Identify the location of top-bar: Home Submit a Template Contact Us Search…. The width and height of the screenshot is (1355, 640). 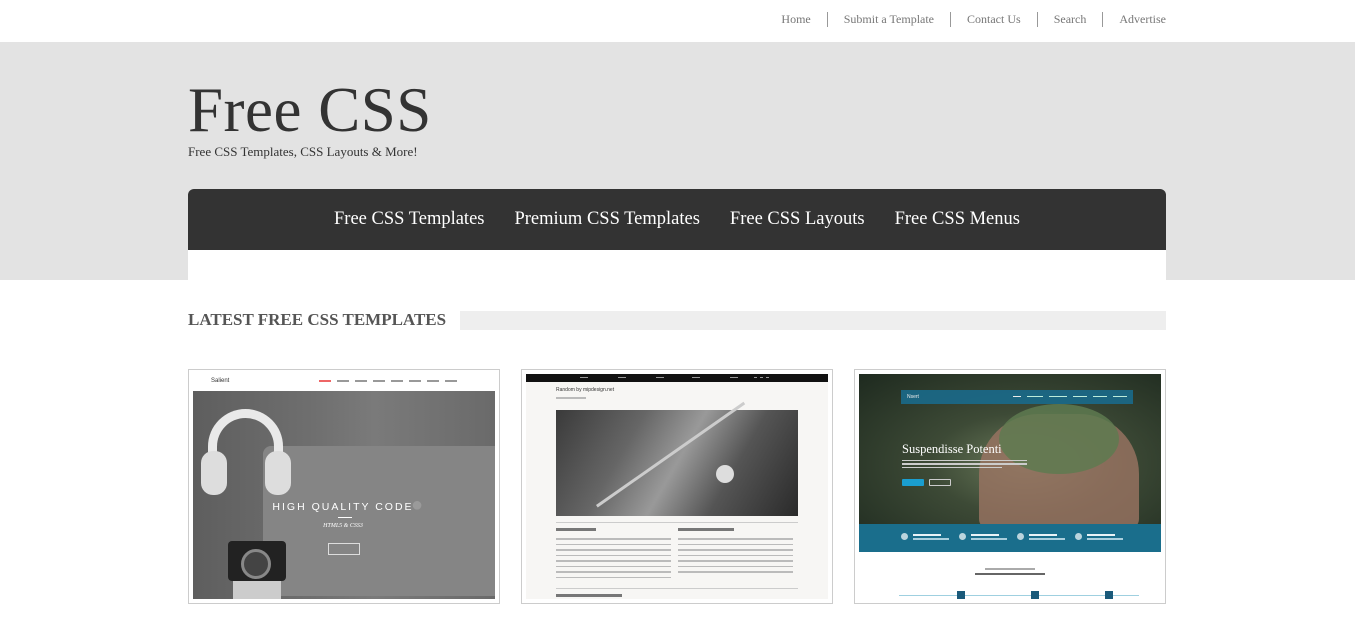
(677, 21).